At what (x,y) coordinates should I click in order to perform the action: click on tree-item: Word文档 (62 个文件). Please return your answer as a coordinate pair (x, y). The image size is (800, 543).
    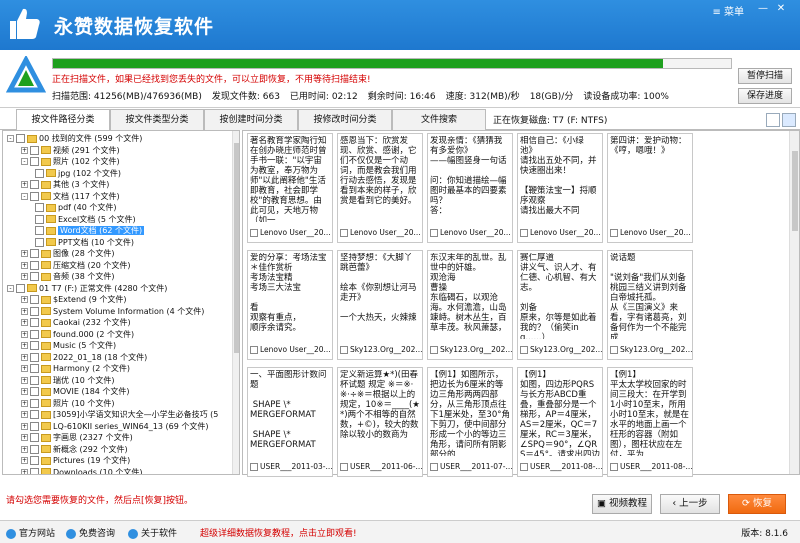
    Looking at the image, I should click on (90, 230).